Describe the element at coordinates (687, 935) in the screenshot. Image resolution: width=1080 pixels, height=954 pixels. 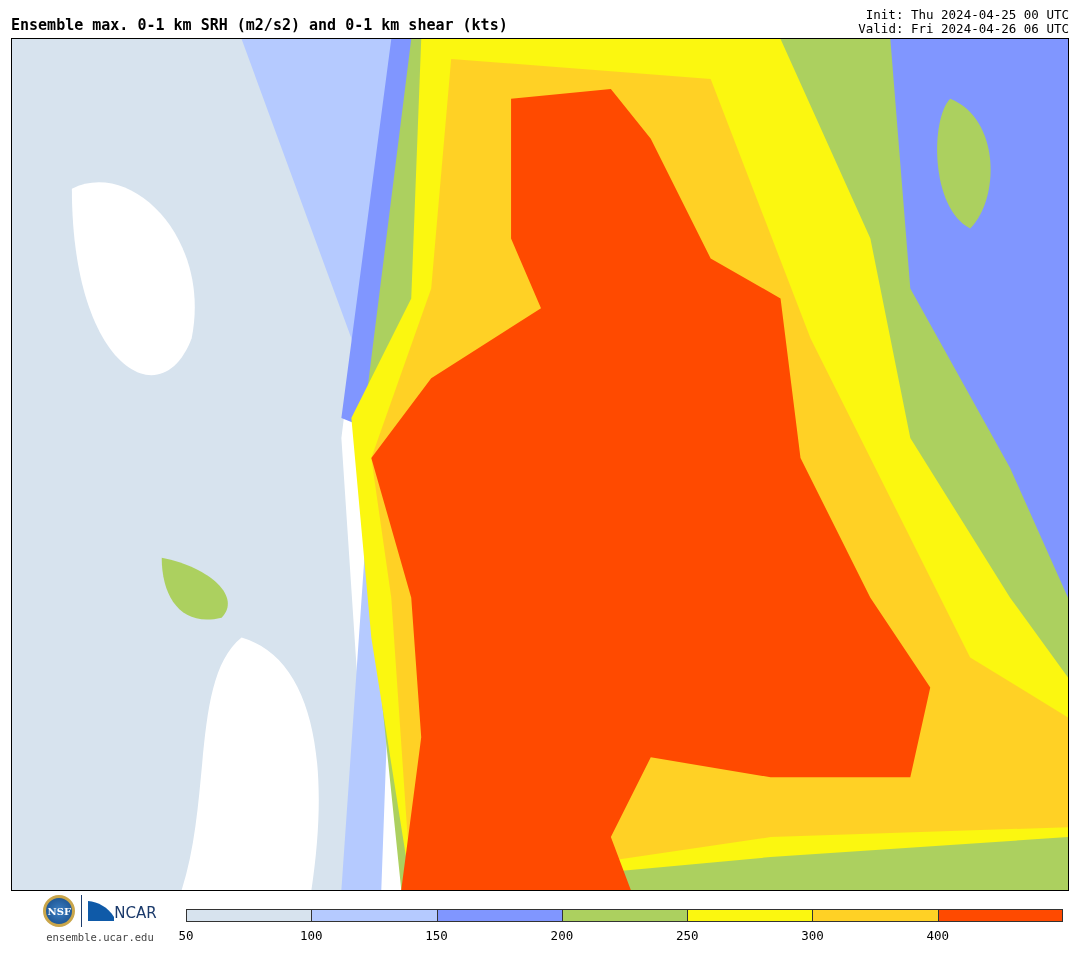
I see `legend-tick-label: 250` at that location.